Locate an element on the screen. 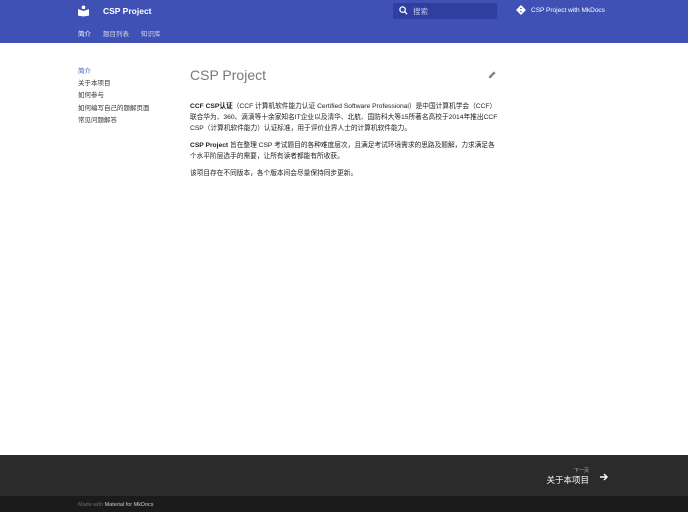 This screenshot has height=512, width=688. sidebar-nav: 简介 关于本项目 如何参与 如何编写自己的题解页面 常见问题解答 is located at coordinates (114, 96).